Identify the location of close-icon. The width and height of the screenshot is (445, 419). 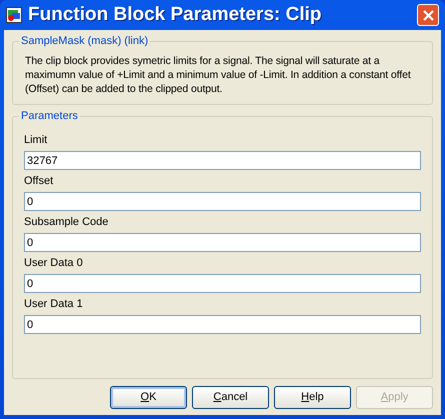
(428, 15).